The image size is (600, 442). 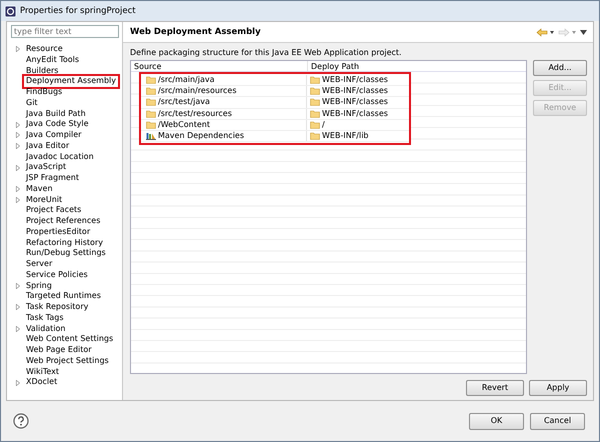 I want to click on tree-item: XDoclet, so click(x=42, y=382).